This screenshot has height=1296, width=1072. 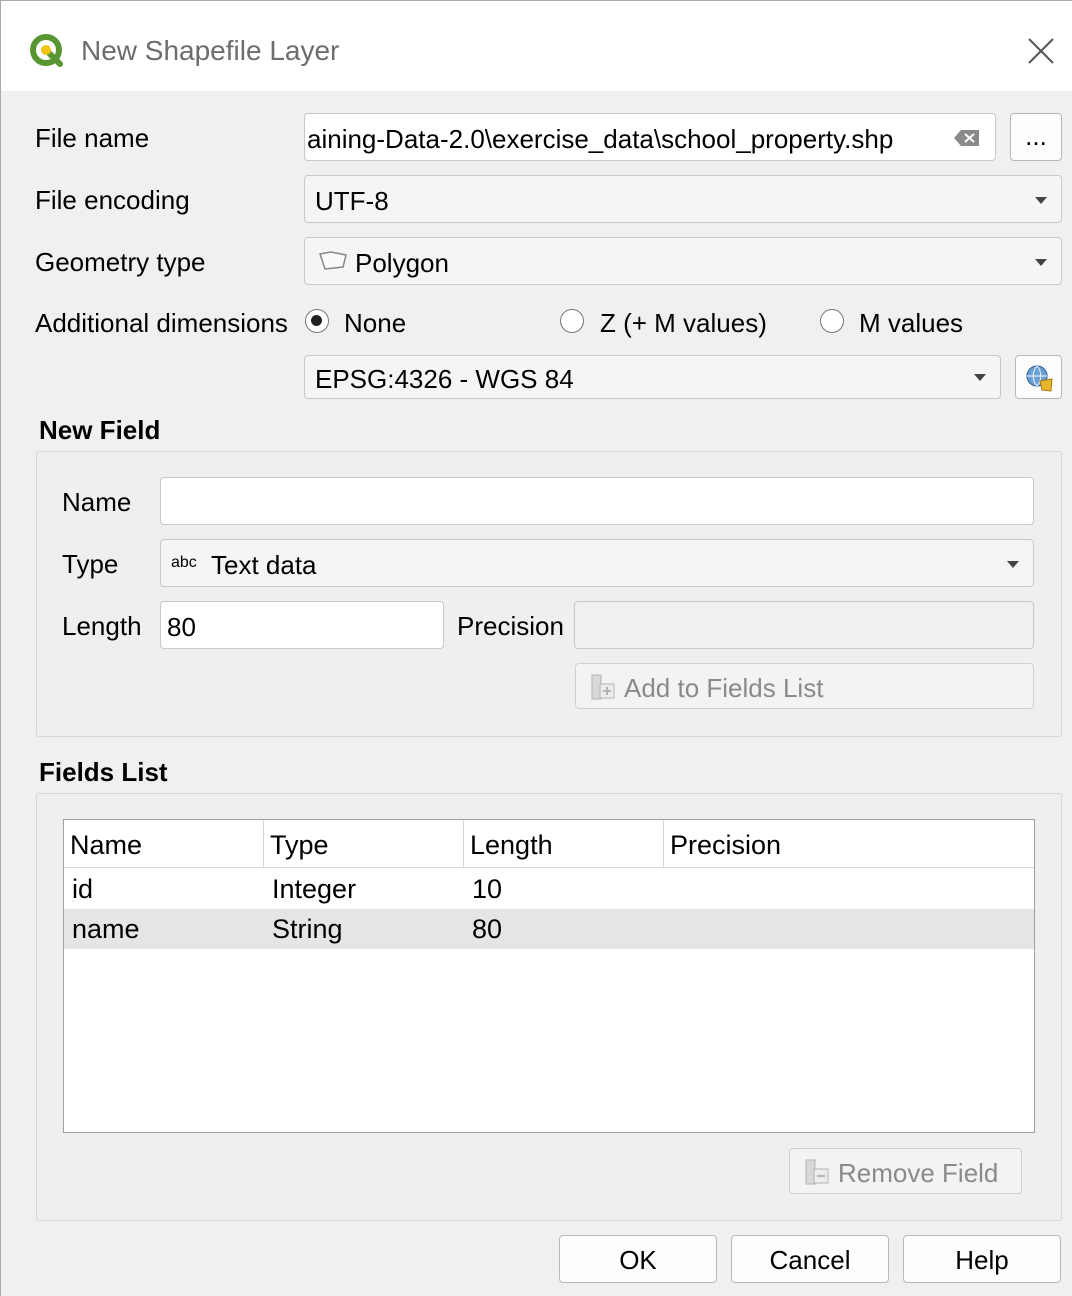 I want to click on globe-icon, so click(x=1039, y=378).